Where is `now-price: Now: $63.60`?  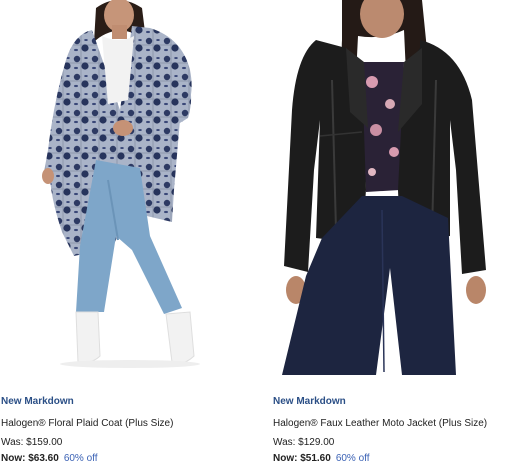 now-price: Now: $63.60 is located at coordinates (30, 458).